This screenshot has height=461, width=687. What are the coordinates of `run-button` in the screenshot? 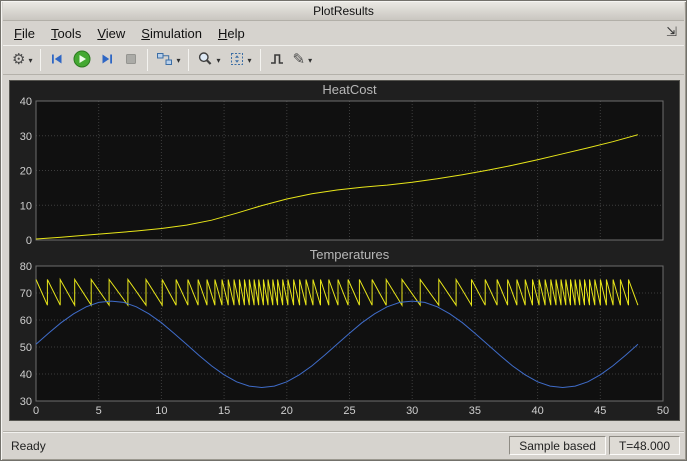 It's located at (82, 60).